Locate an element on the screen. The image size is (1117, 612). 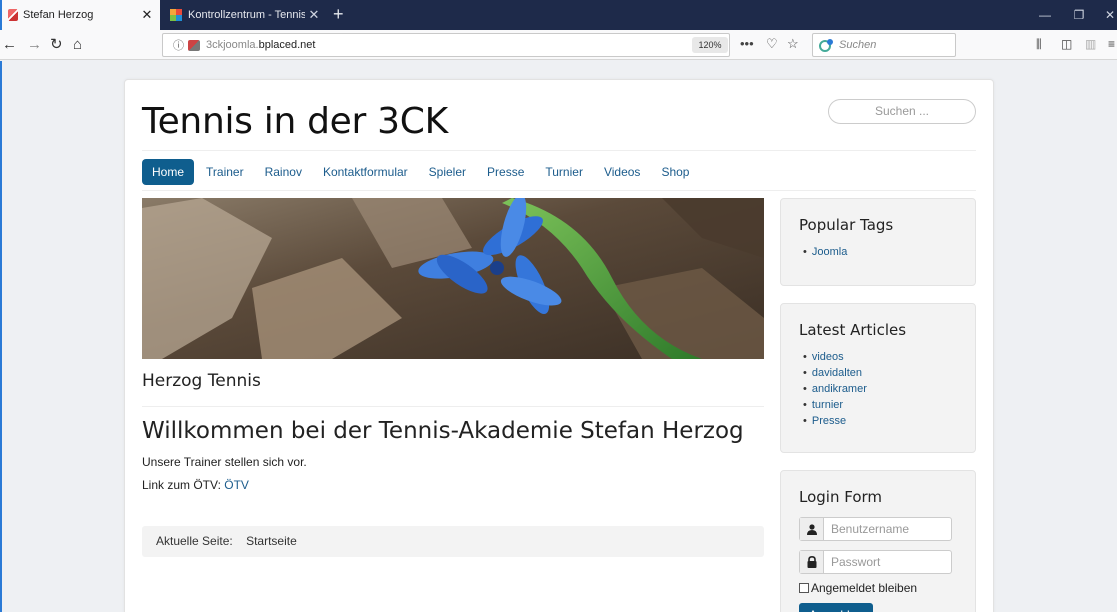
reload-icon: ↻ is located at coordinates (56, 45).